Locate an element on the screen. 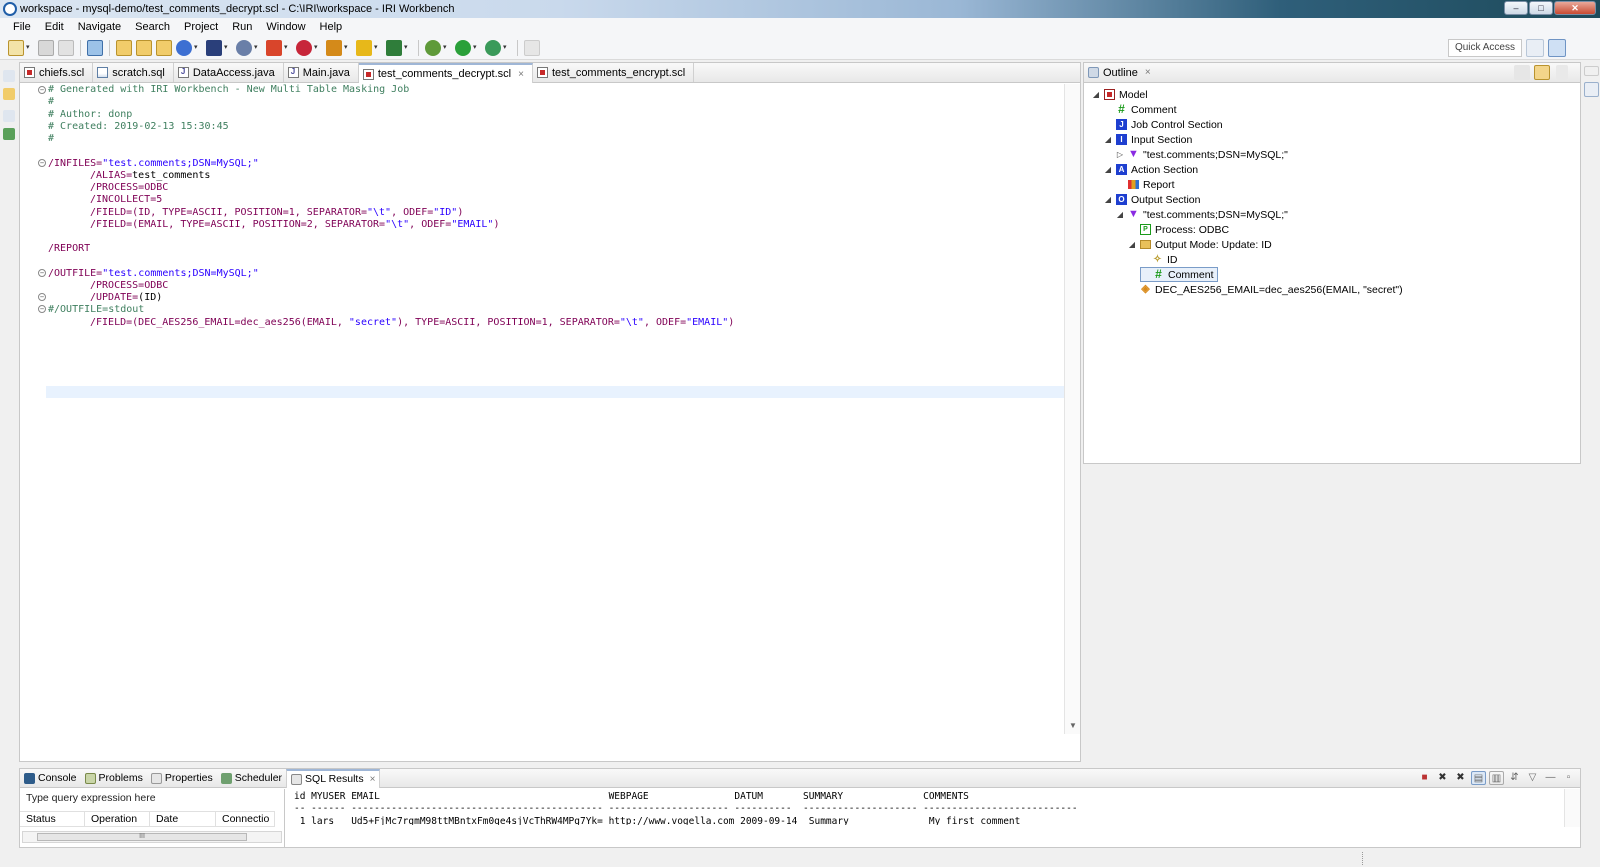 This screenshot has height=867, width=1600. tab-properties: Properties is located at coordinates (182, 778).